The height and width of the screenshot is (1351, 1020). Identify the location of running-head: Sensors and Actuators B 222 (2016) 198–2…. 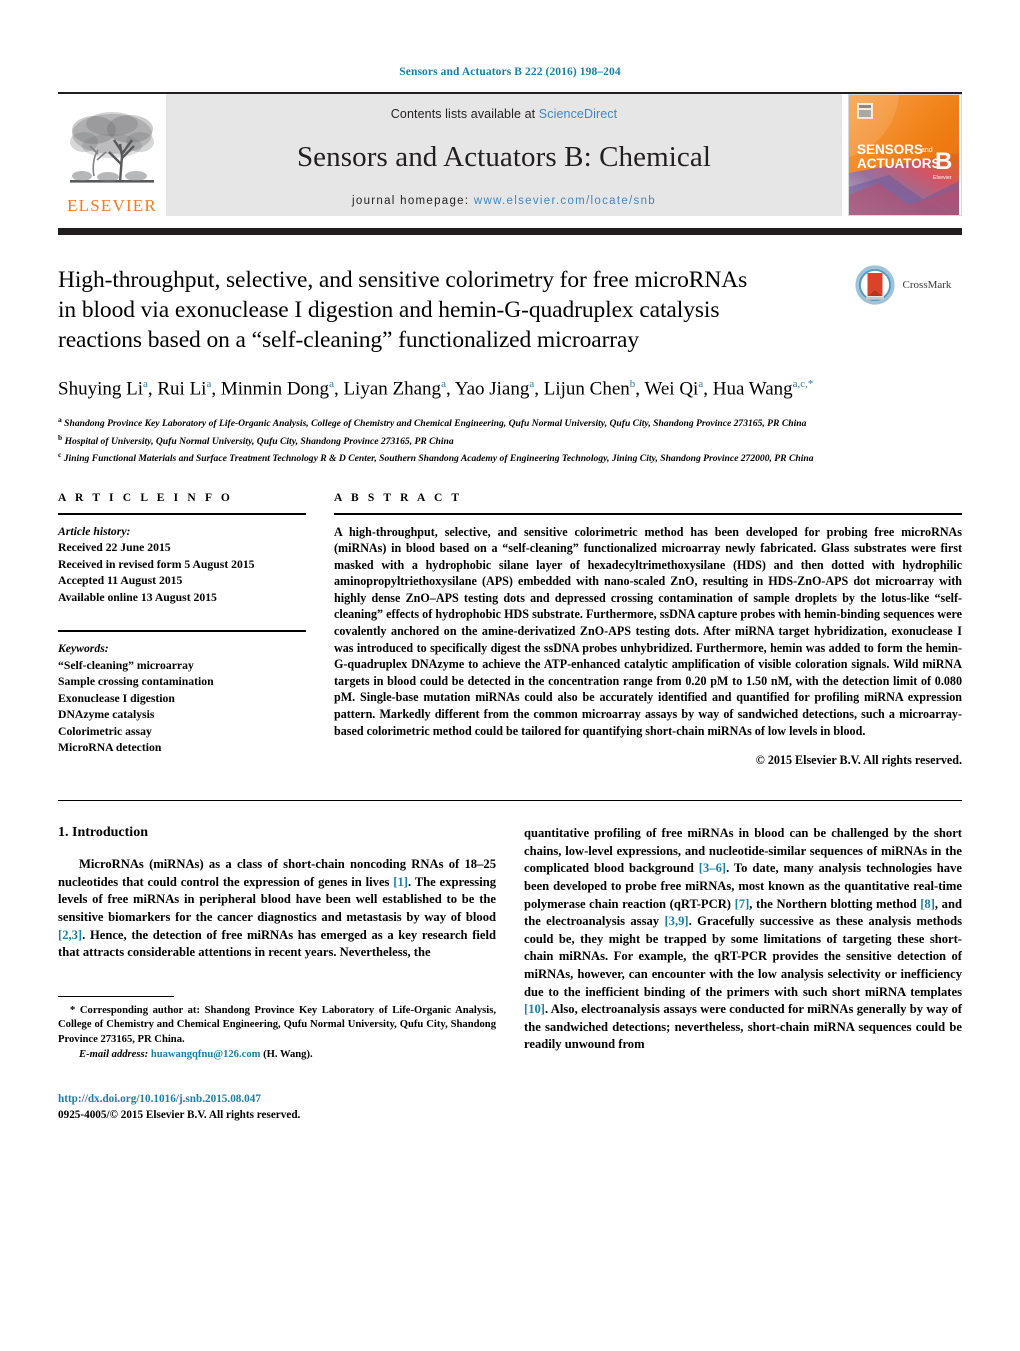
(510, 72).